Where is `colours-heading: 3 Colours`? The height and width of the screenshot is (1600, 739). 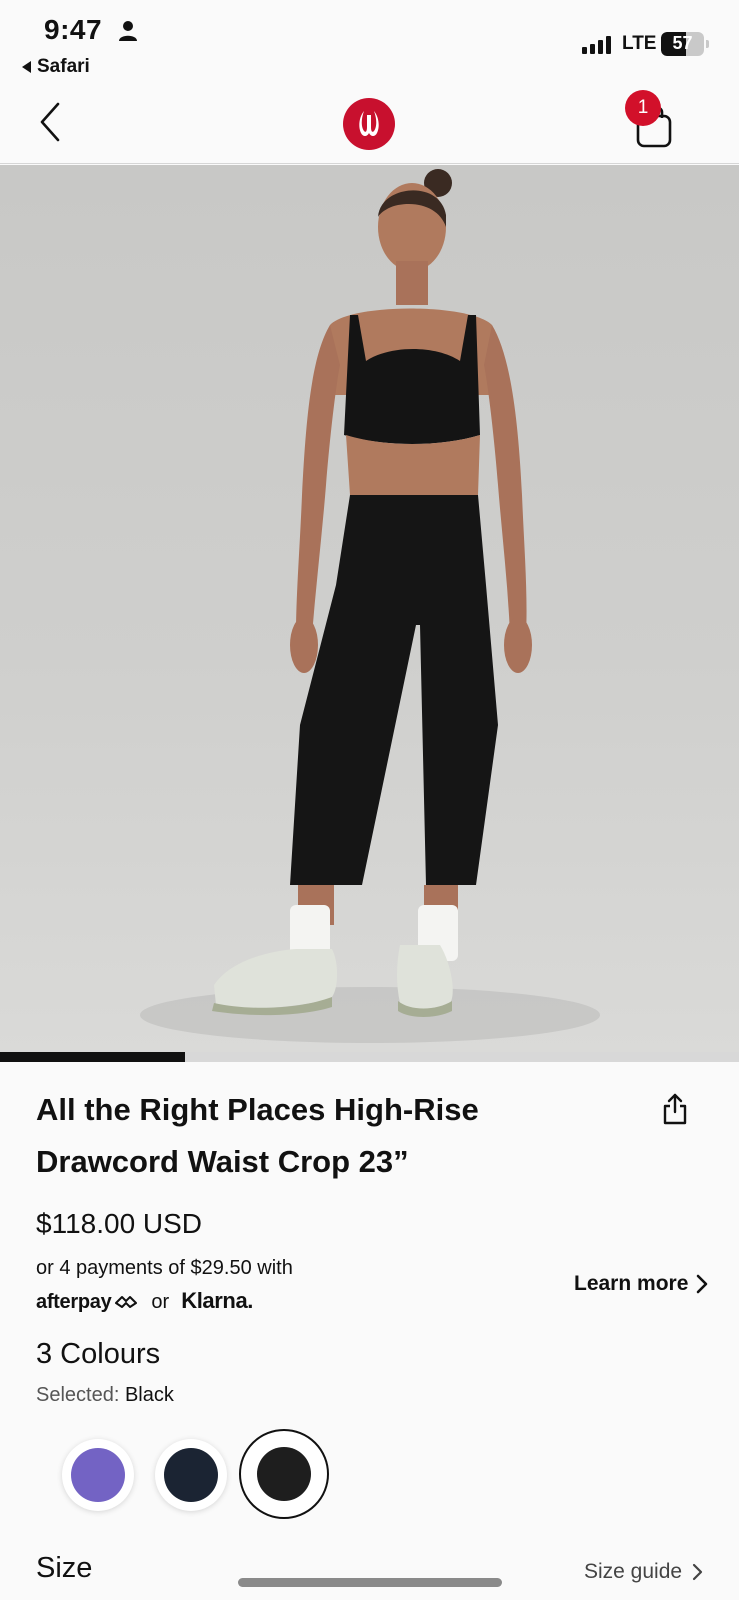 colours-heading: 3 Colours is located at coordinates (98, 1354).